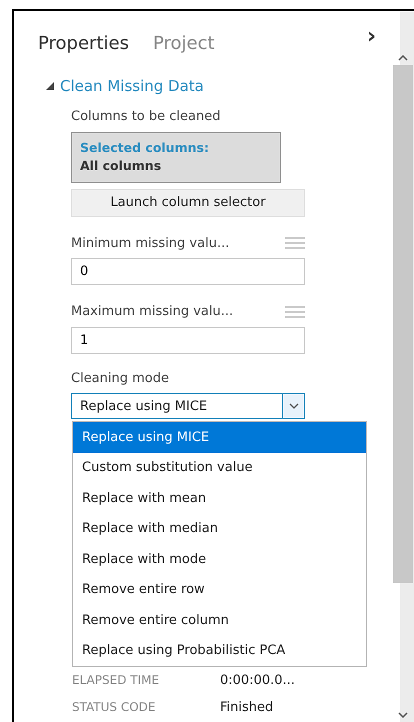 This screenshot has height=722, width=414. What do you see at coordinates (116, 681) in the screenshot?
I see `detail-label: ELAPSED TIME` at bounding box center [116, 681].